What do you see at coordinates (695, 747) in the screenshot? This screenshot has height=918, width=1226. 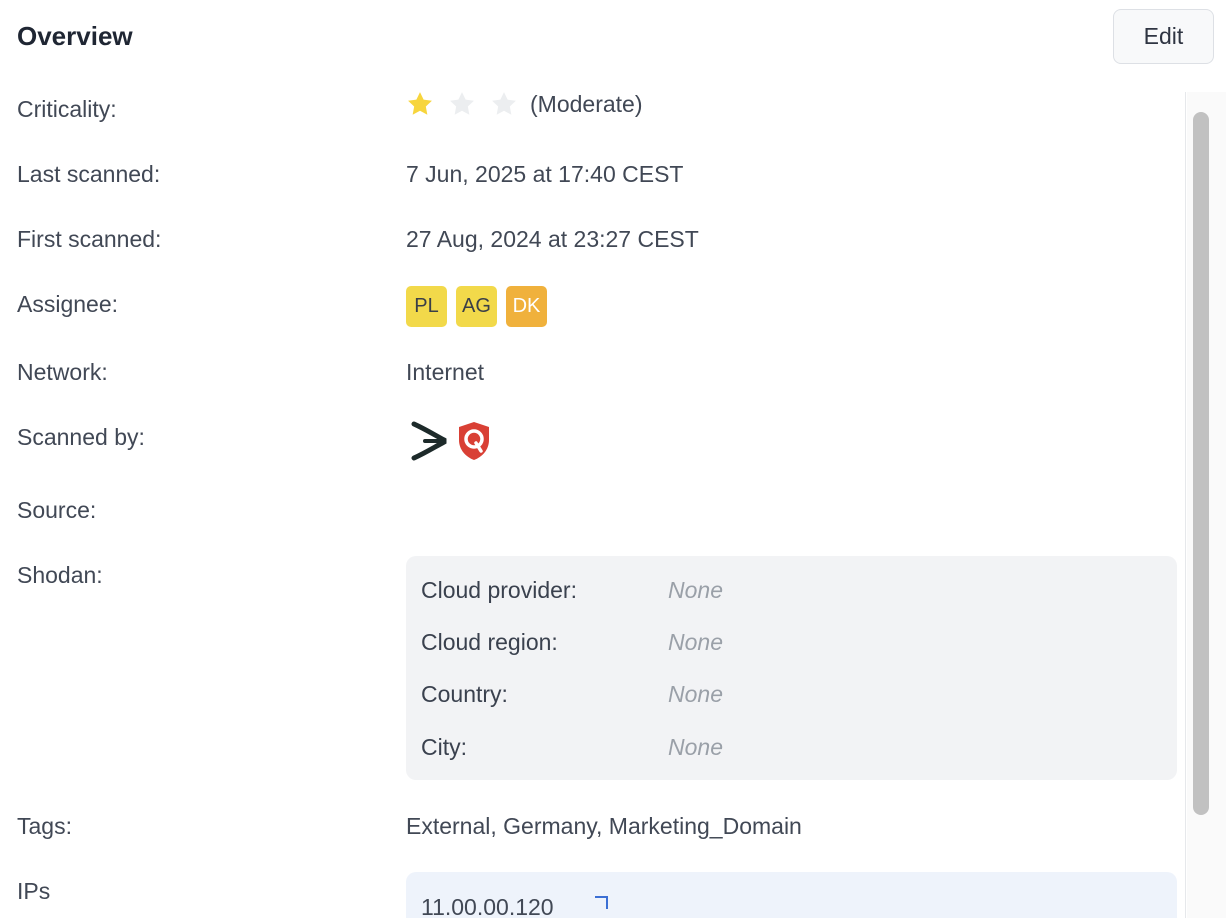 I see `city-value: None` at bounding box center [695, 747].